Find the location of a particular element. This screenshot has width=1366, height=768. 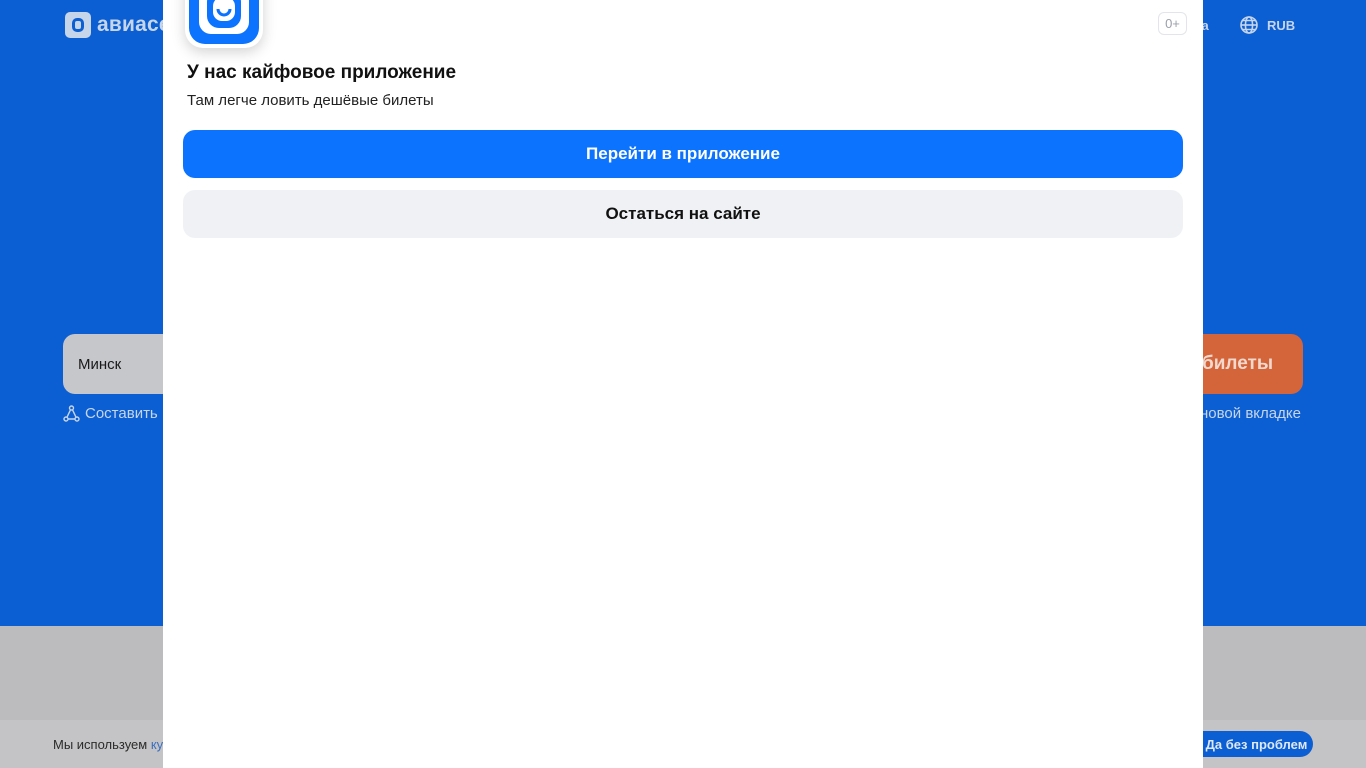

open-in-new-tab-label: новой вкладке is located at coordinates (1250, 413).